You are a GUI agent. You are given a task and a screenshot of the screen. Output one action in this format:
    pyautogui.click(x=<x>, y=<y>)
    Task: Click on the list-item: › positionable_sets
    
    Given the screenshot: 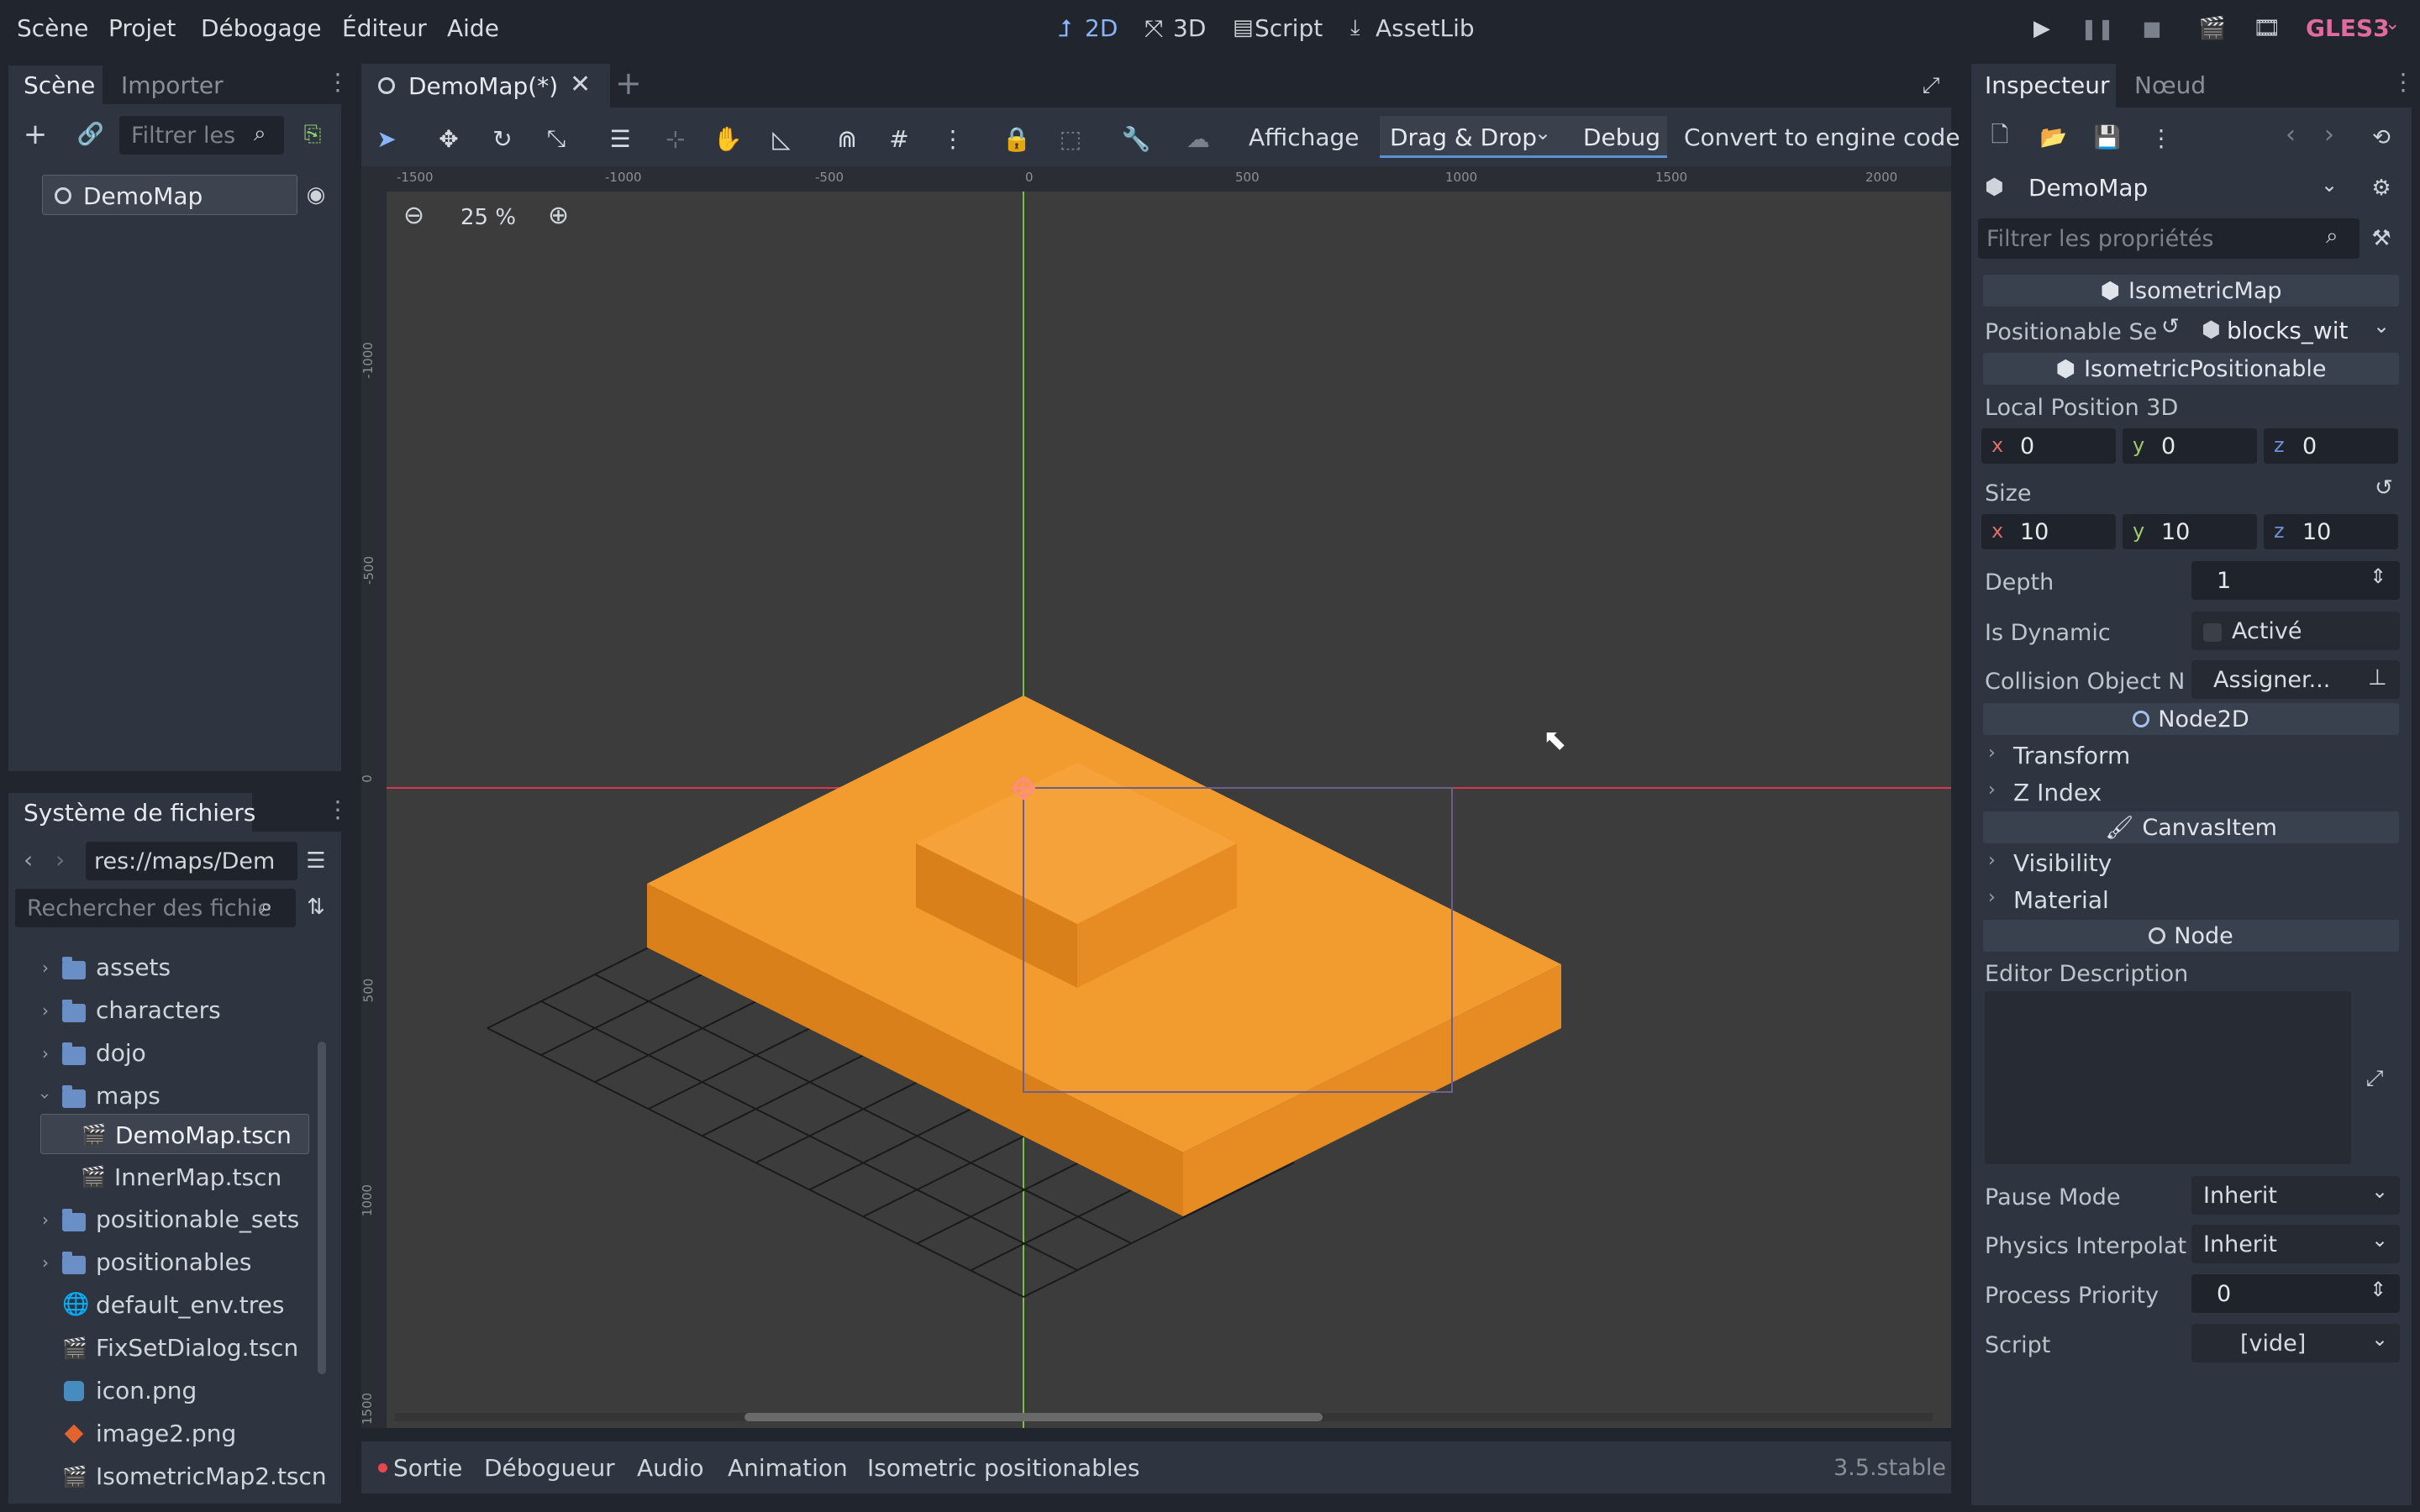 What is the action you would take?
    pyautogui.click(x=168, y=1220)
    